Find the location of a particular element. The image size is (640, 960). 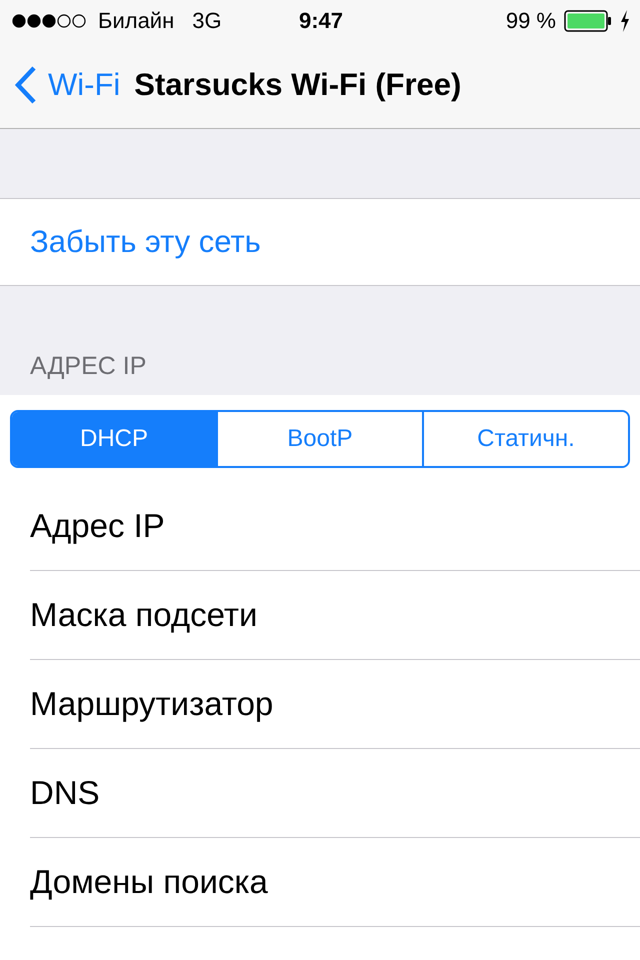

carrier-name: Билайн is located at coordinates (136, 21).